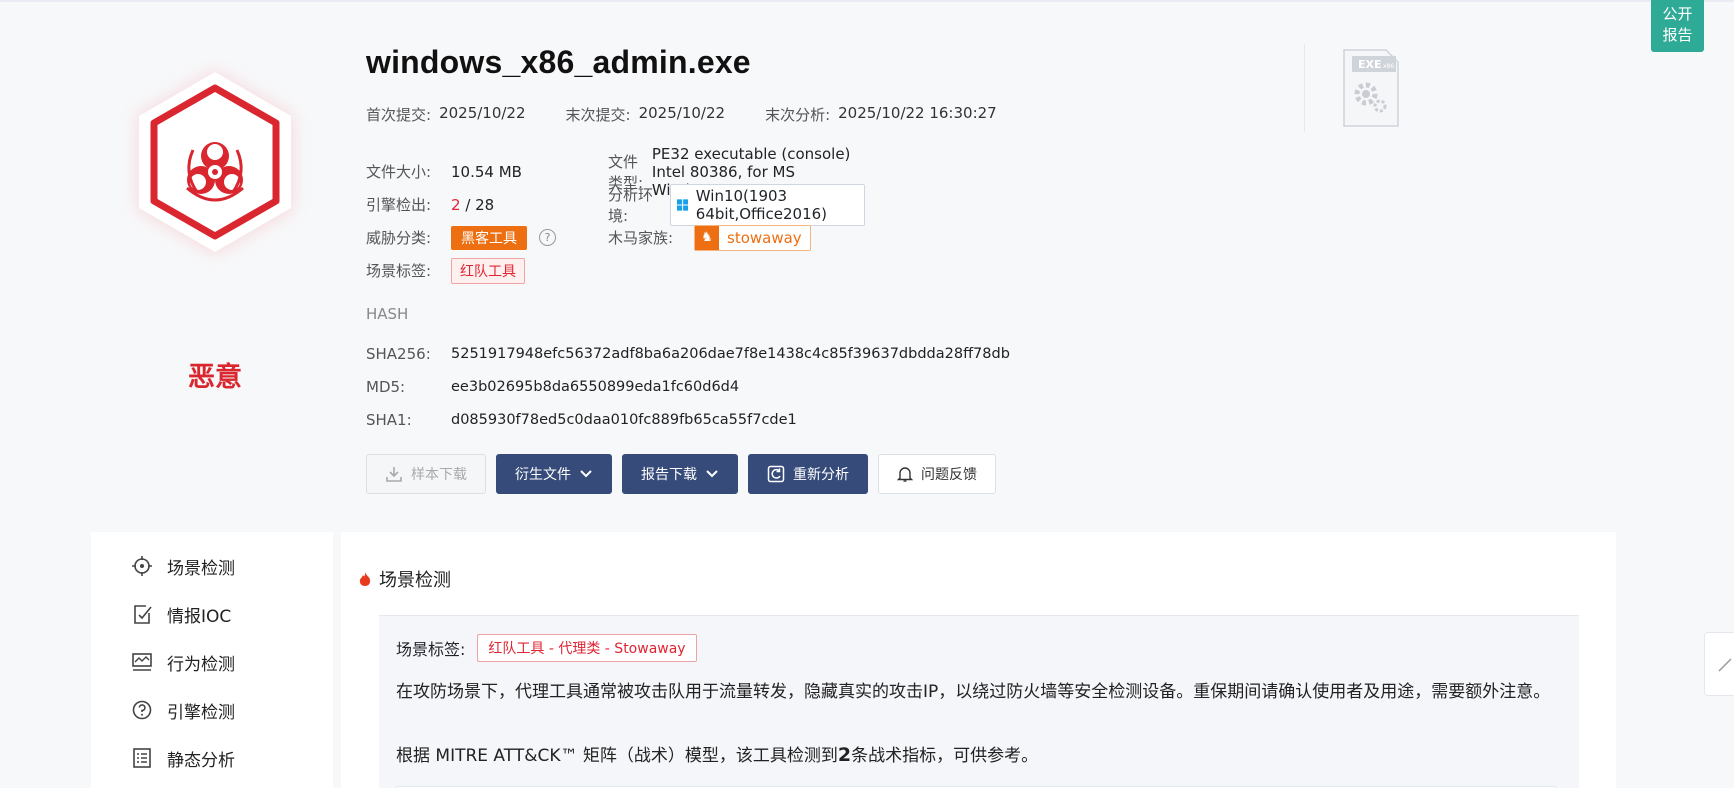 The height and width of the screenshot is (788, 1734). Describe the element at coordinates (365, 579) in the screenshot. I see `flame-icon` at that location.